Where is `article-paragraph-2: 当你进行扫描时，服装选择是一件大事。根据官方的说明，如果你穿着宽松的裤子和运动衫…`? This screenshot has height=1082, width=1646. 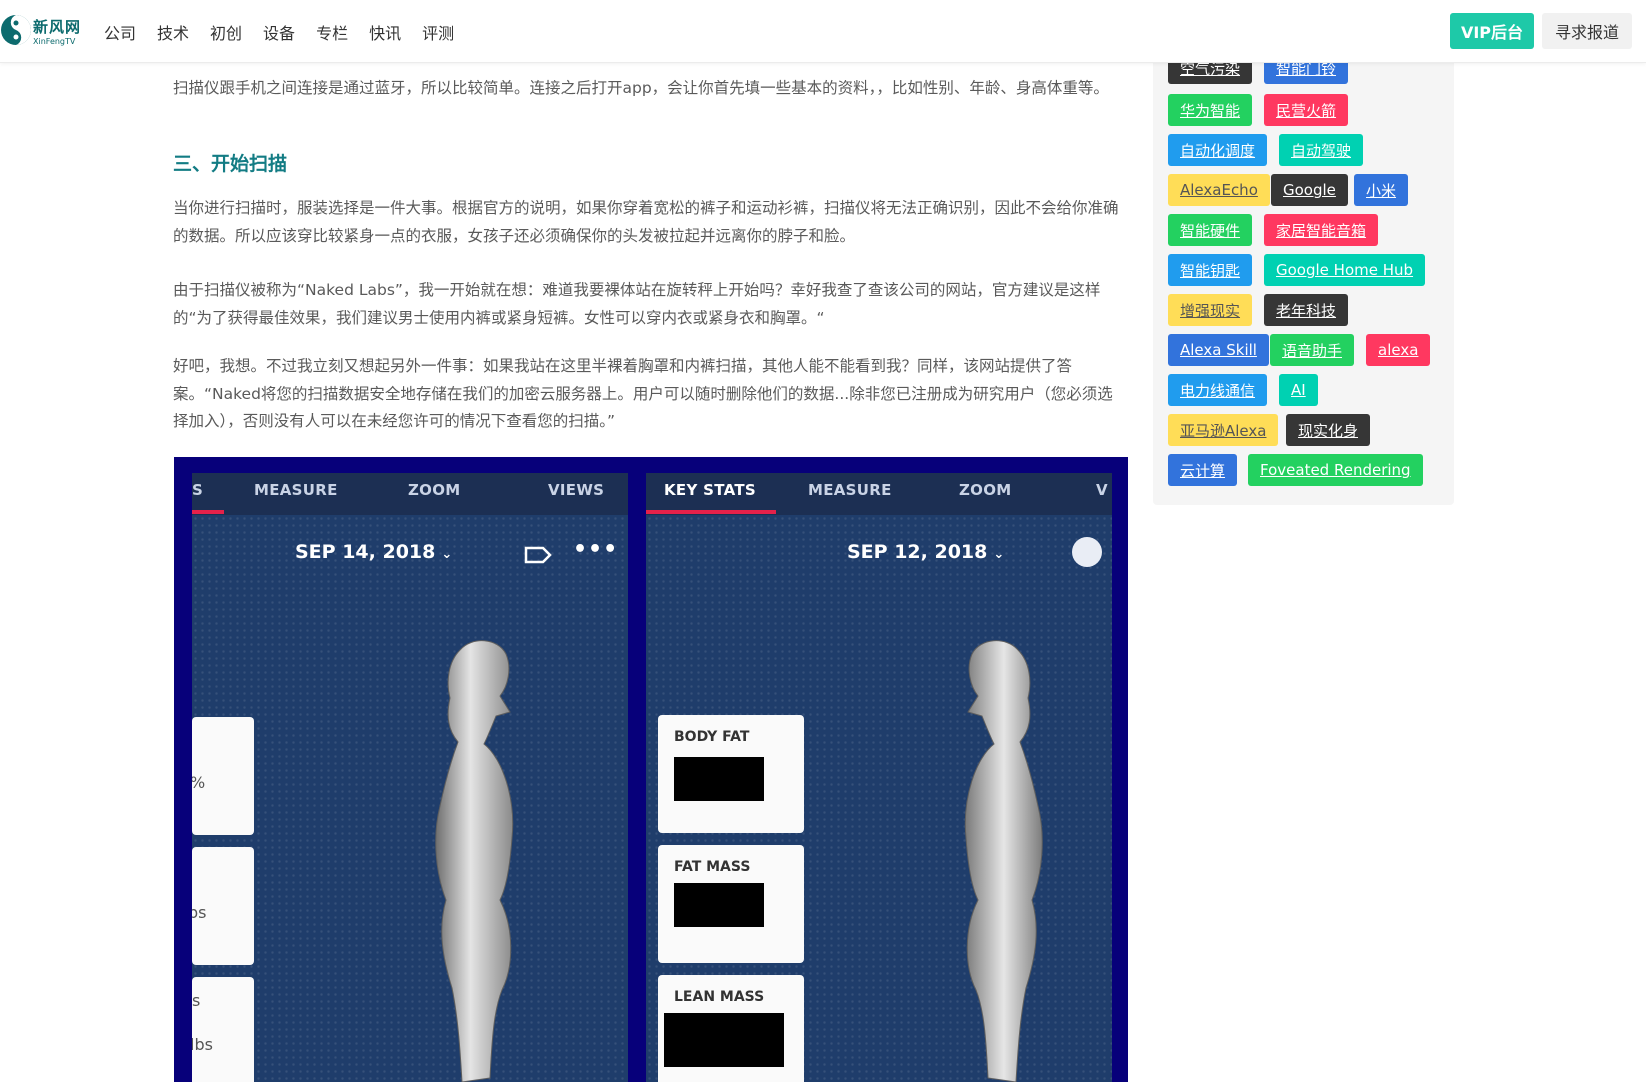
article-paragraph-2: 当你进行扫描时，服装选择是一件大事。根据官方的说明，如果你穿着宽松的裤子和运动衫… is located at coordinates (646, 222).